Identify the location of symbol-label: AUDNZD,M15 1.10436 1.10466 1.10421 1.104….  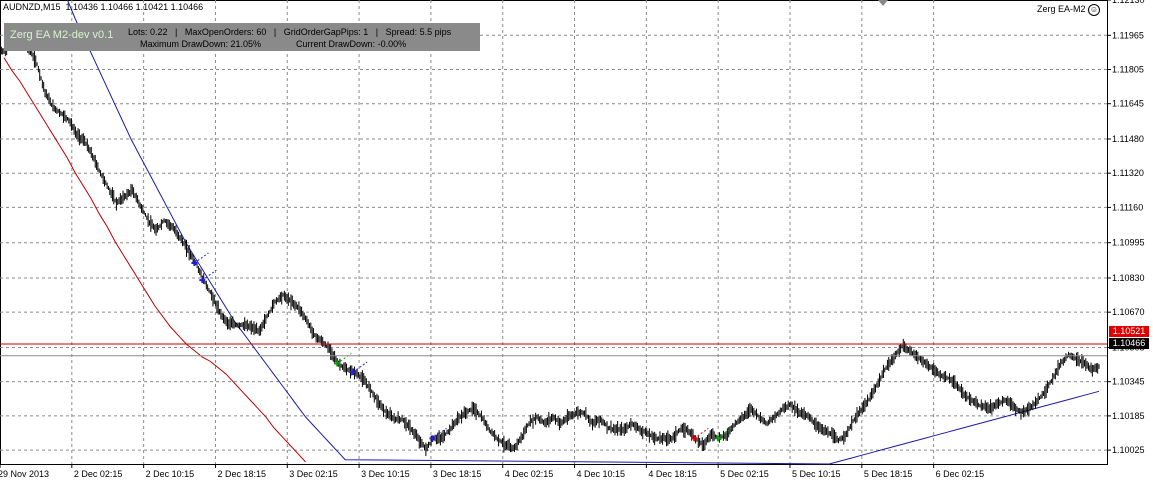
(103, 7).